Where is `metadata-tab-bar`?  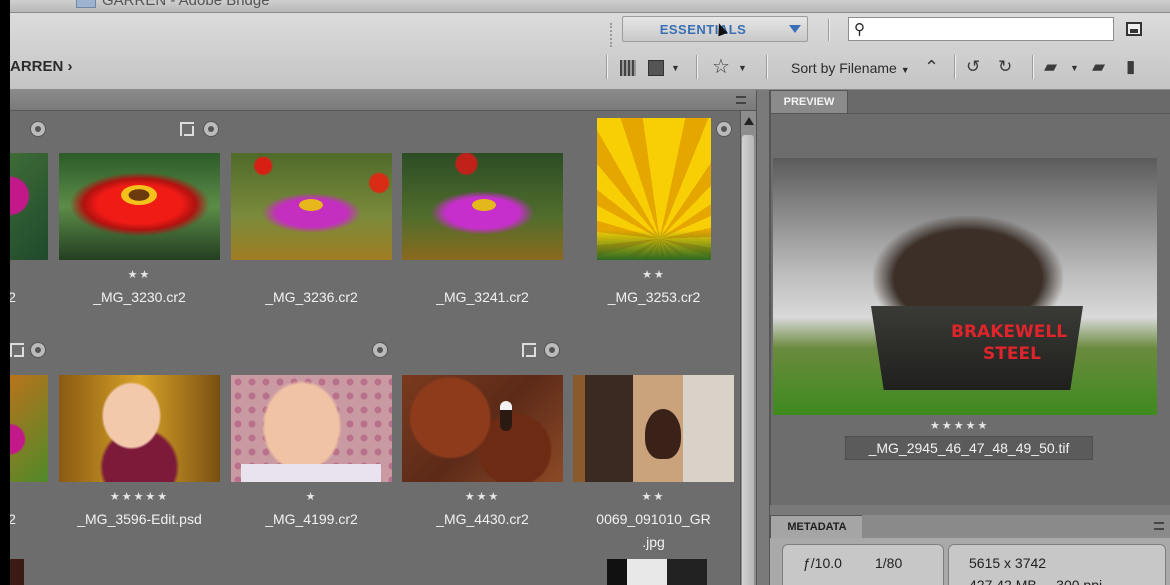
metadata-tab-bar is located at coordinates (1016, 527).